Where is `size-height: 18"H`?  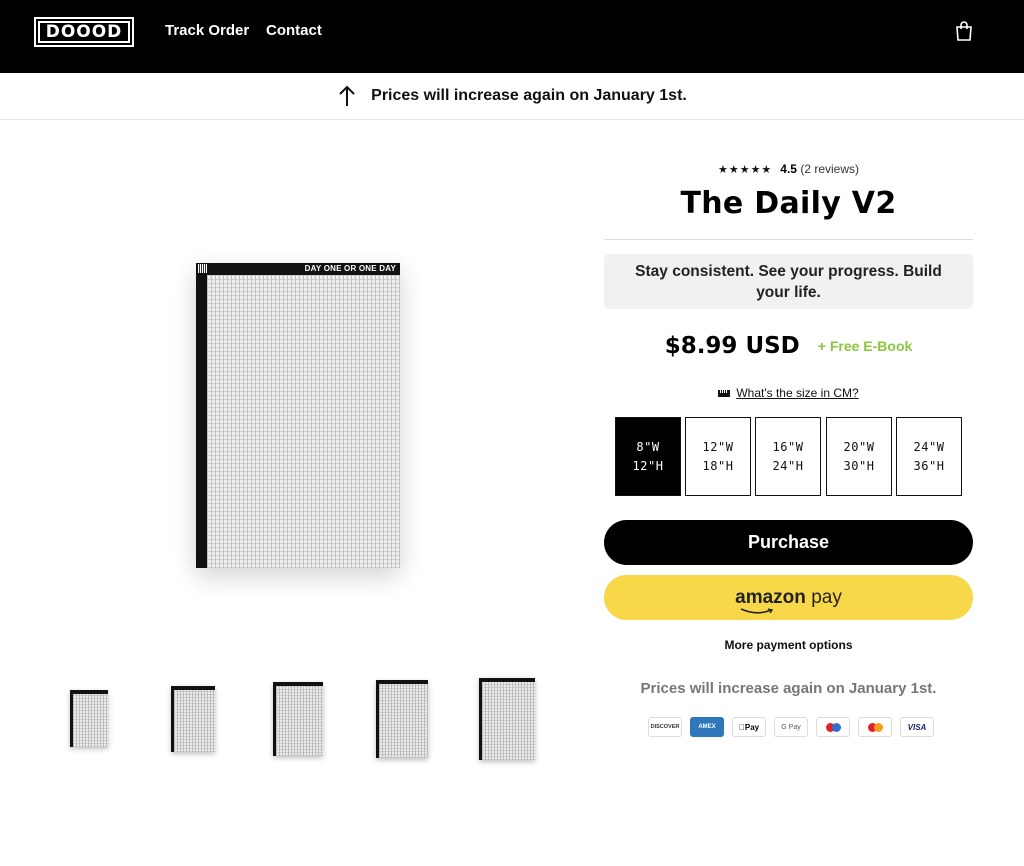
size-height: 18"H is located at coordinates (718, 465).